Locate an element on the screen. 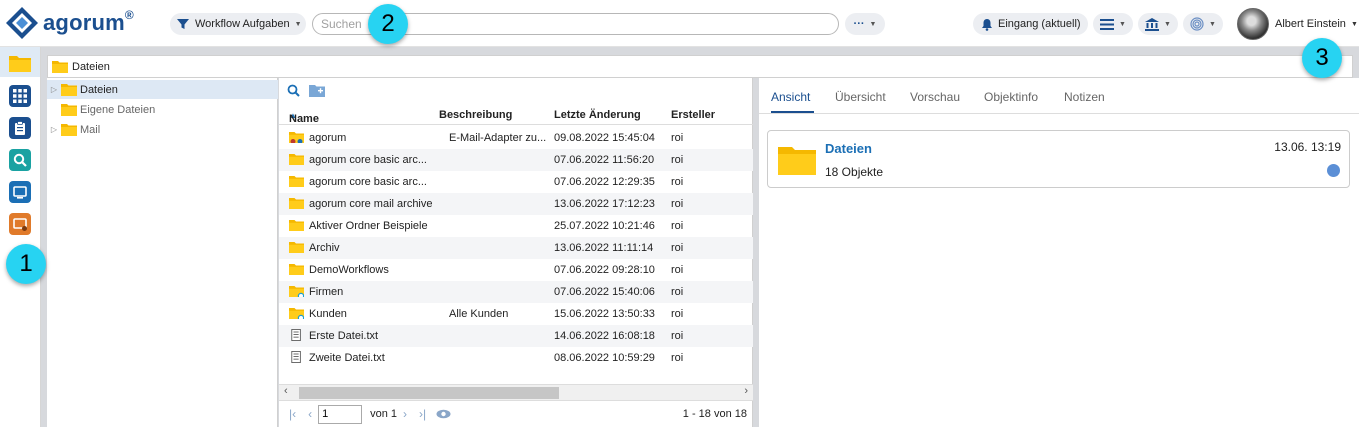 This screenshot has height=427, width=1359. horizontal-scrollbar: ‹ › is located at coordinates (516, 392).